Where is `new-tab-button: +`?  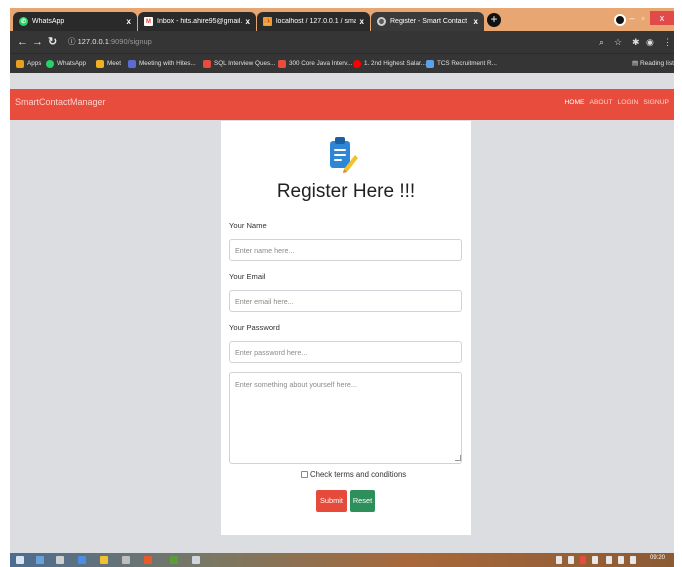 new-tab-button: + is located at coordinates (494, 20).